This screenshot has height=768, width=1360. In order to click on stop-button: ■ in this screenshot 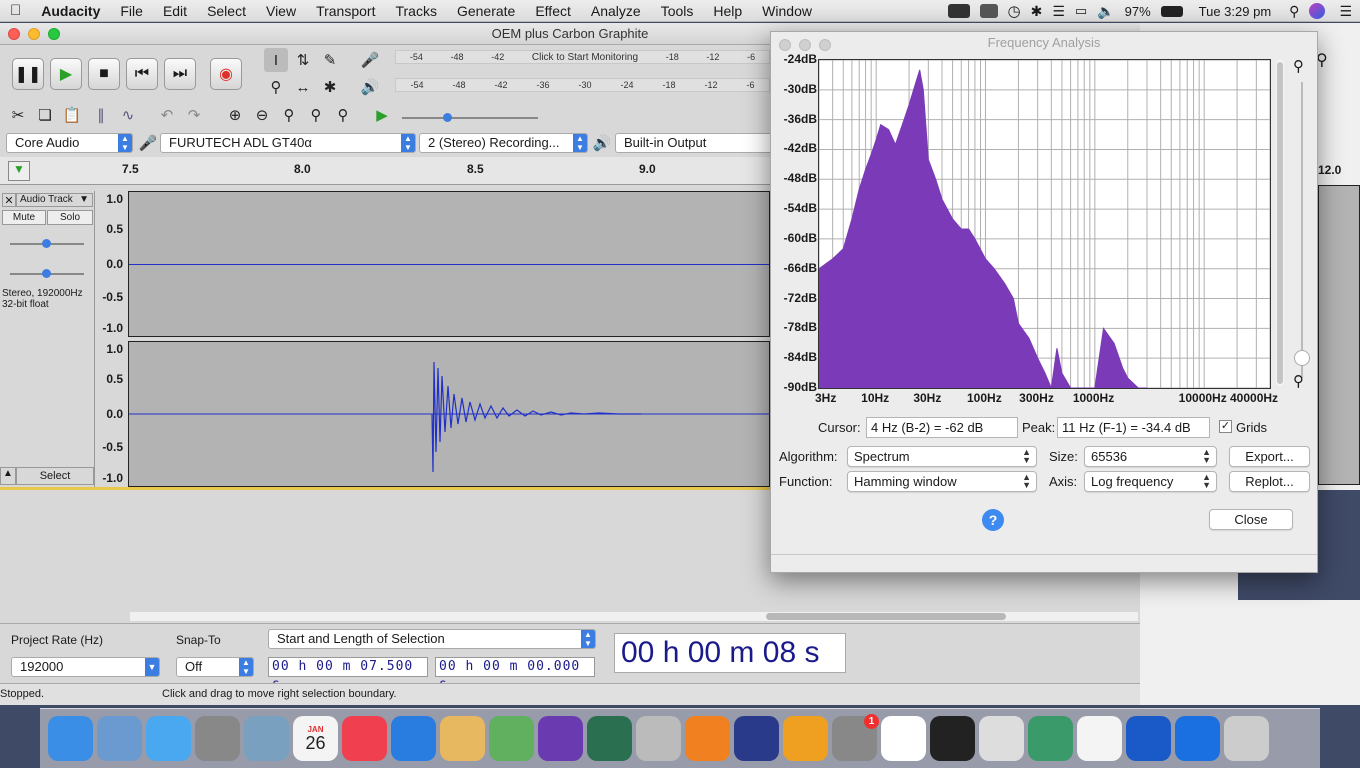, I will do `click(104, 74)`.